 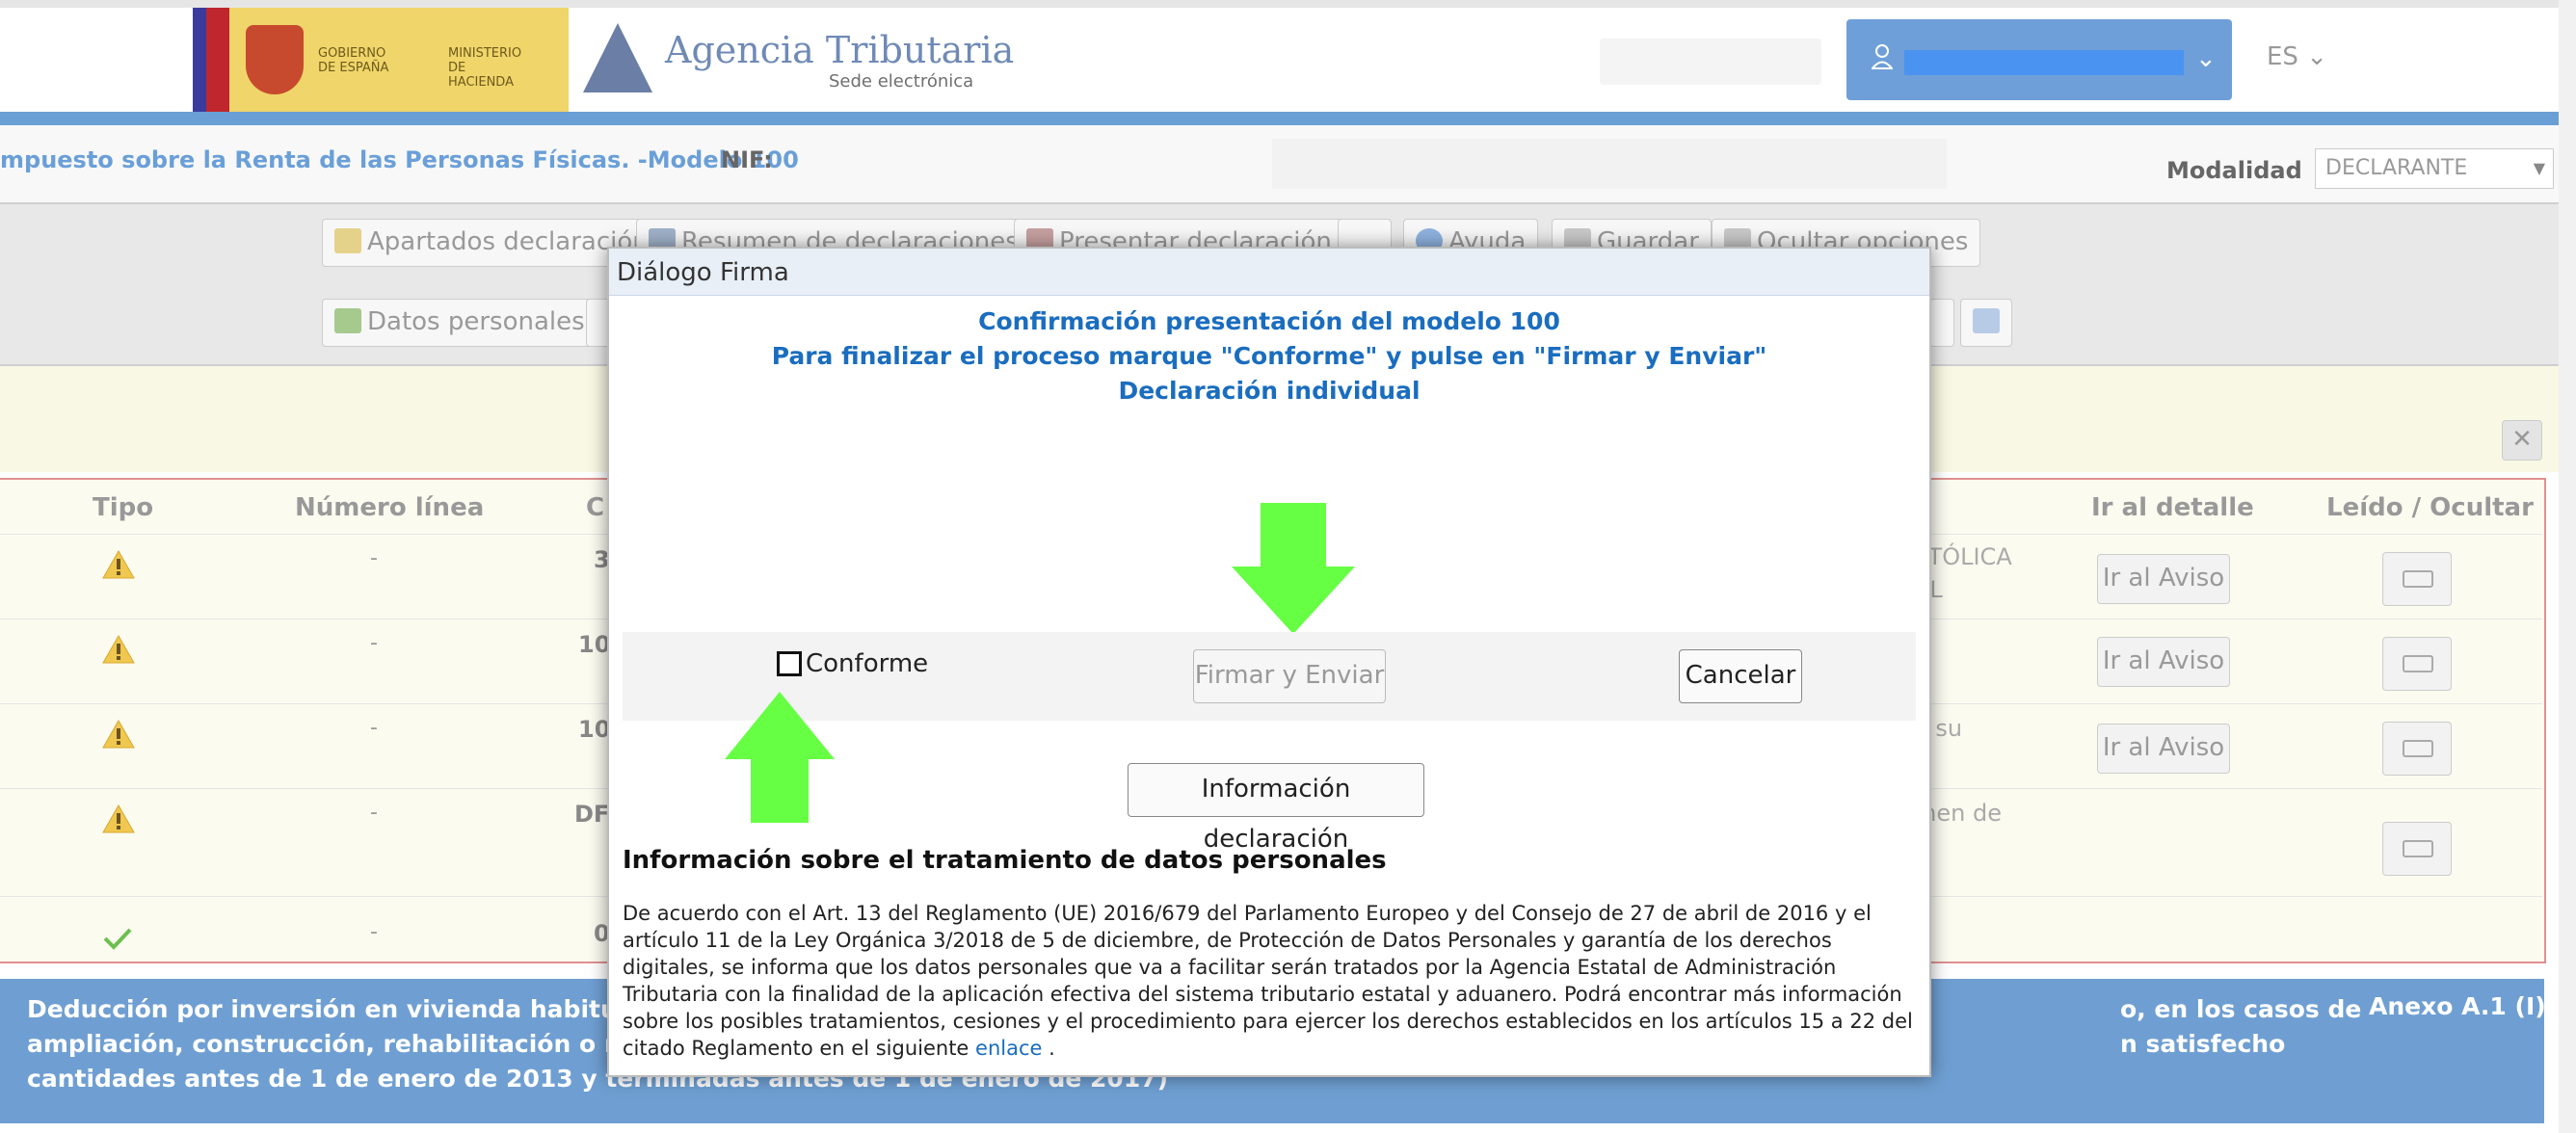 I want to click on footer-line1-end: o, en los casos de, so click(x=2241, y=1009).